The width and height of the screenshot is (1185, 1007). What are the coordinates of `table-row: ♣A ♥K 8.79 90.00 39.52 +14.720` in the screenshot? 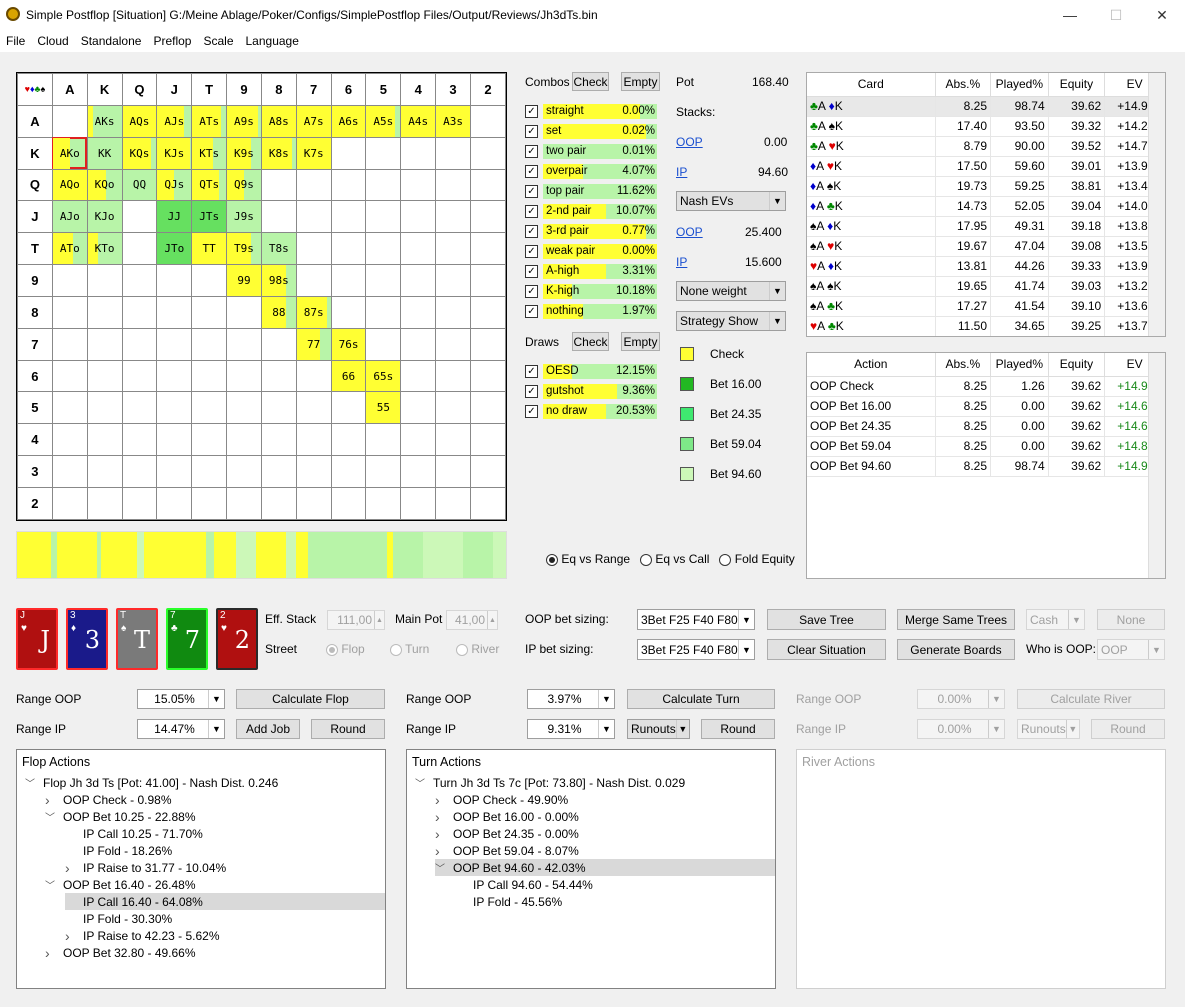 It's located at (986, 146).